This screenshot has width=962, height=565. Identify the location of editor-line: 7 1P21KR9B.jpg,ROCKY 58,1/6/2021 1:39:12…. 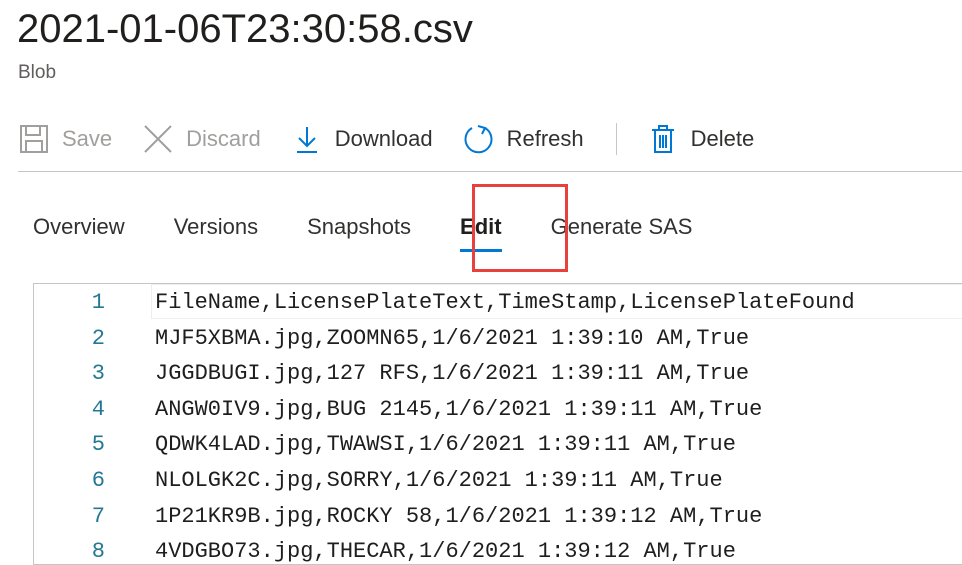
(398, 516).